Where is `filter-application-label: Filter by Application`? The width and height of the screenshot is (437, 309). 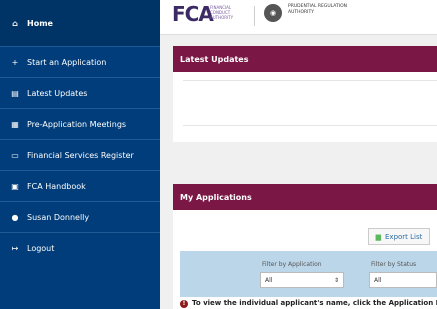 filter-application-label: Filter by Application is located at coordinates (292, 264).